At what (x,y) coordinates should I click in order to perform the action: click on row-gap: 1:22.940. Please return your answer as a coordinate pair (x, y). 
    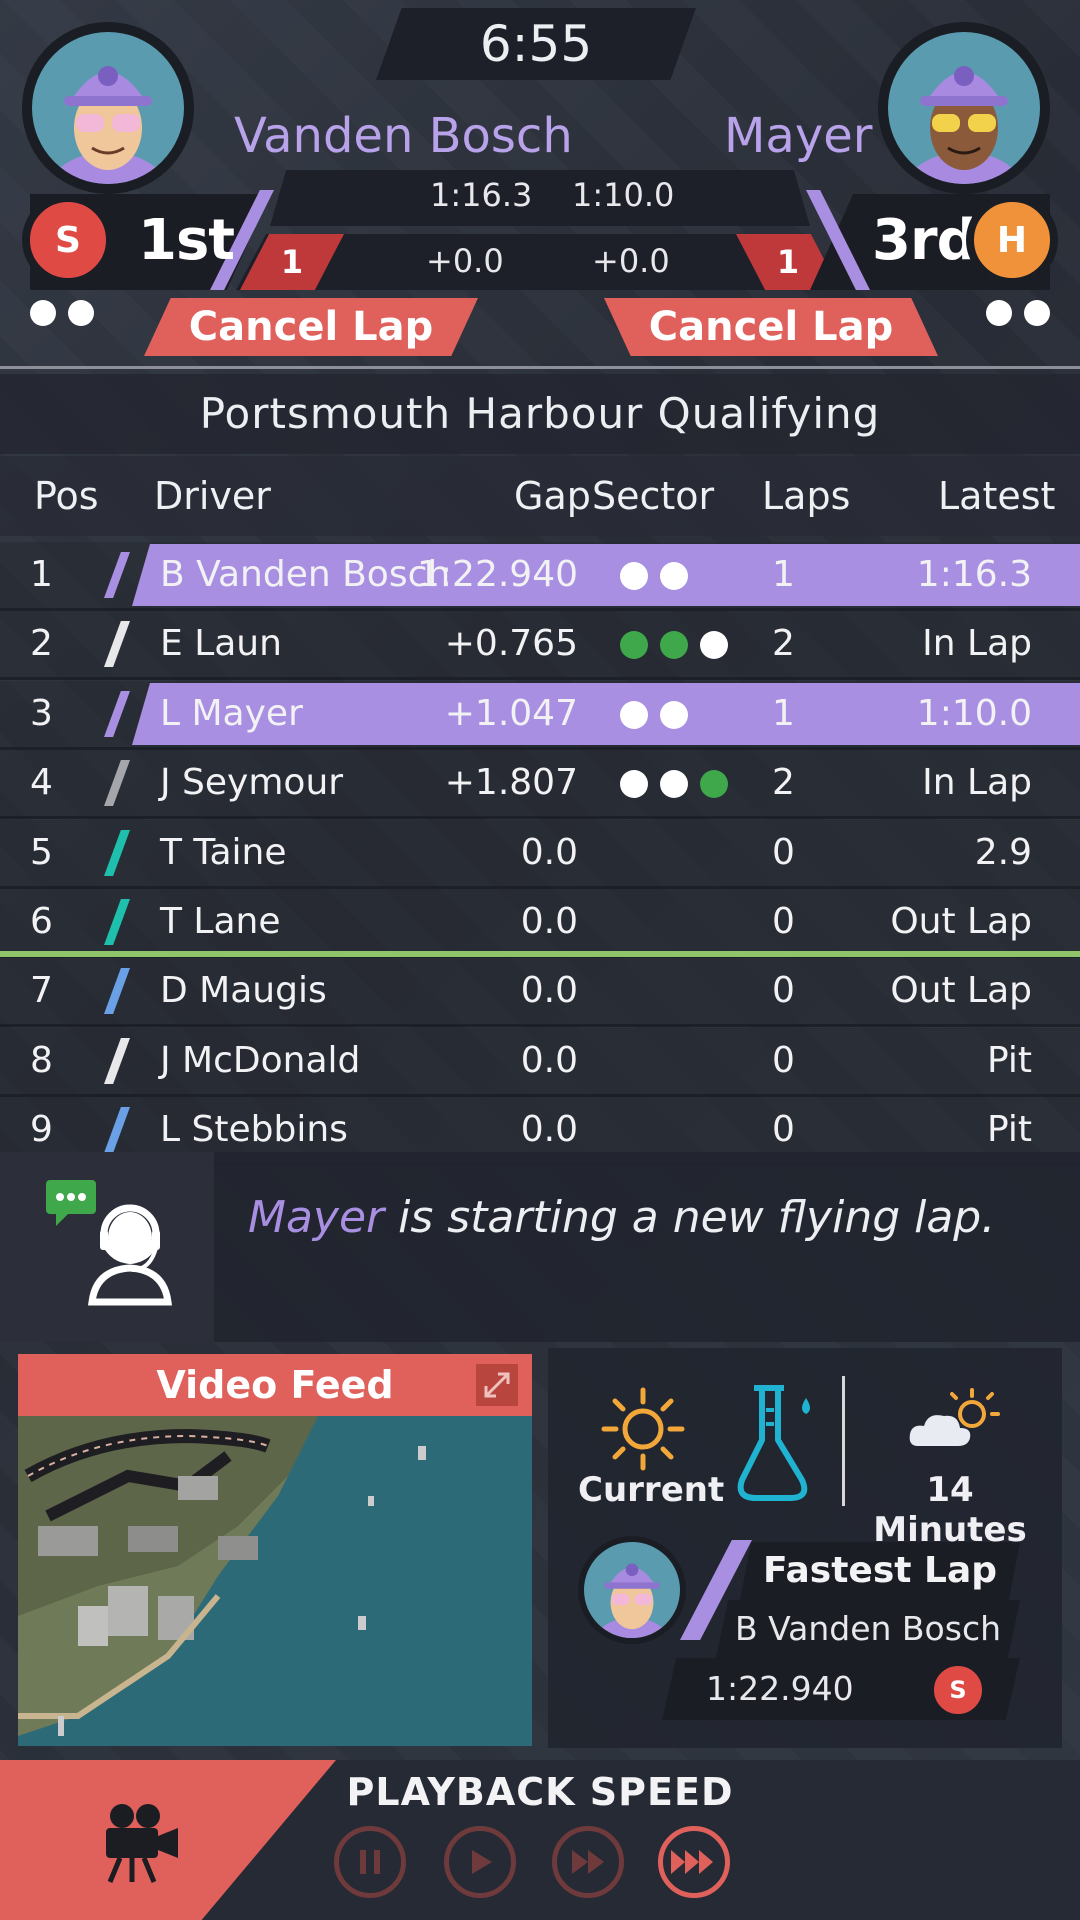
    Looking at the image, I should click on (497, 574).